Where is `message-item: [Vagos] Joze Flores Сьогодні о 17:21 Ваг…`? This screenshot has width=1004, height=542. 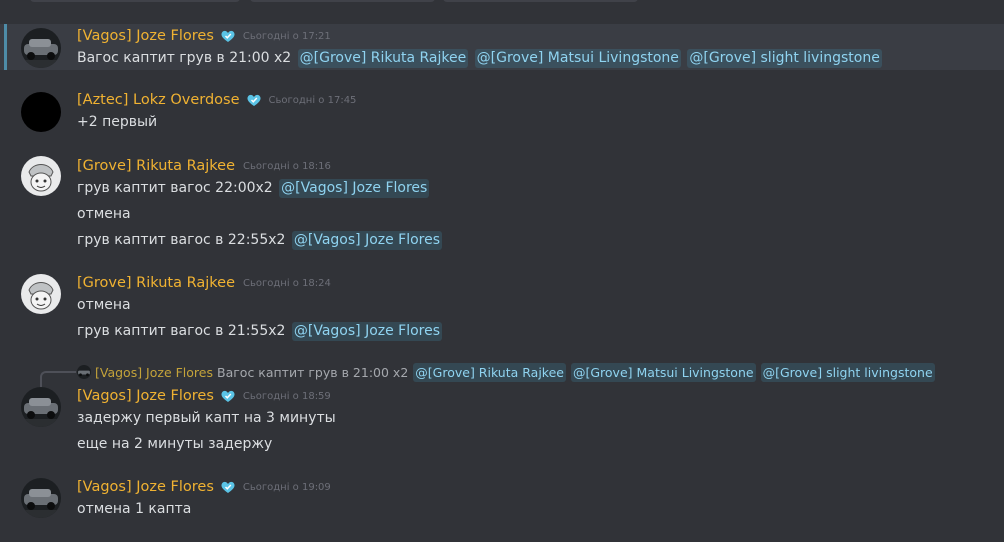 message-item: [Vagos] Joze Flores Сьогодні о 17:21 Ваг… is located at coordinates (502, 47).